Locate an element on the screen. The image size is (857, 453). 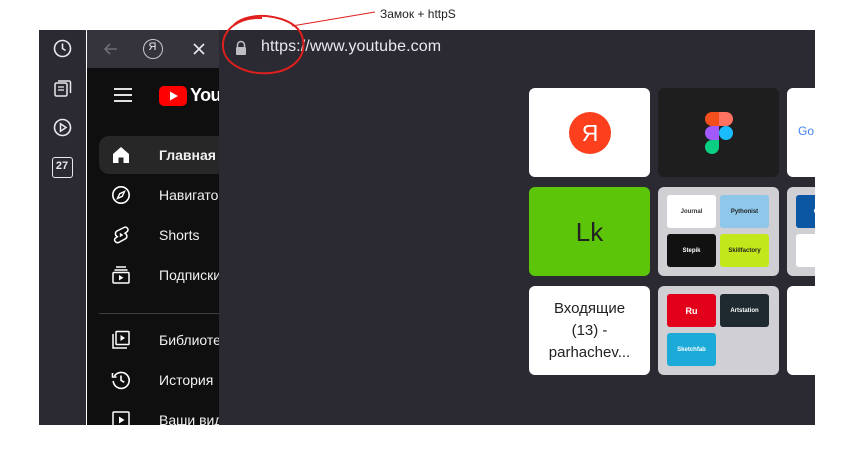
annotation-pointer-line is located at coordinates (333, 19).